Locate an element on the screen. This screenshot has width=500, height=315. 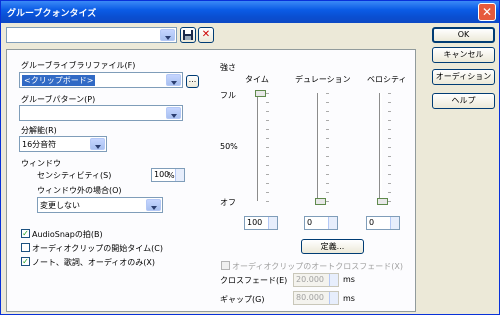
outside-window-combo: 変更しない is located at coordinates (100, 205).